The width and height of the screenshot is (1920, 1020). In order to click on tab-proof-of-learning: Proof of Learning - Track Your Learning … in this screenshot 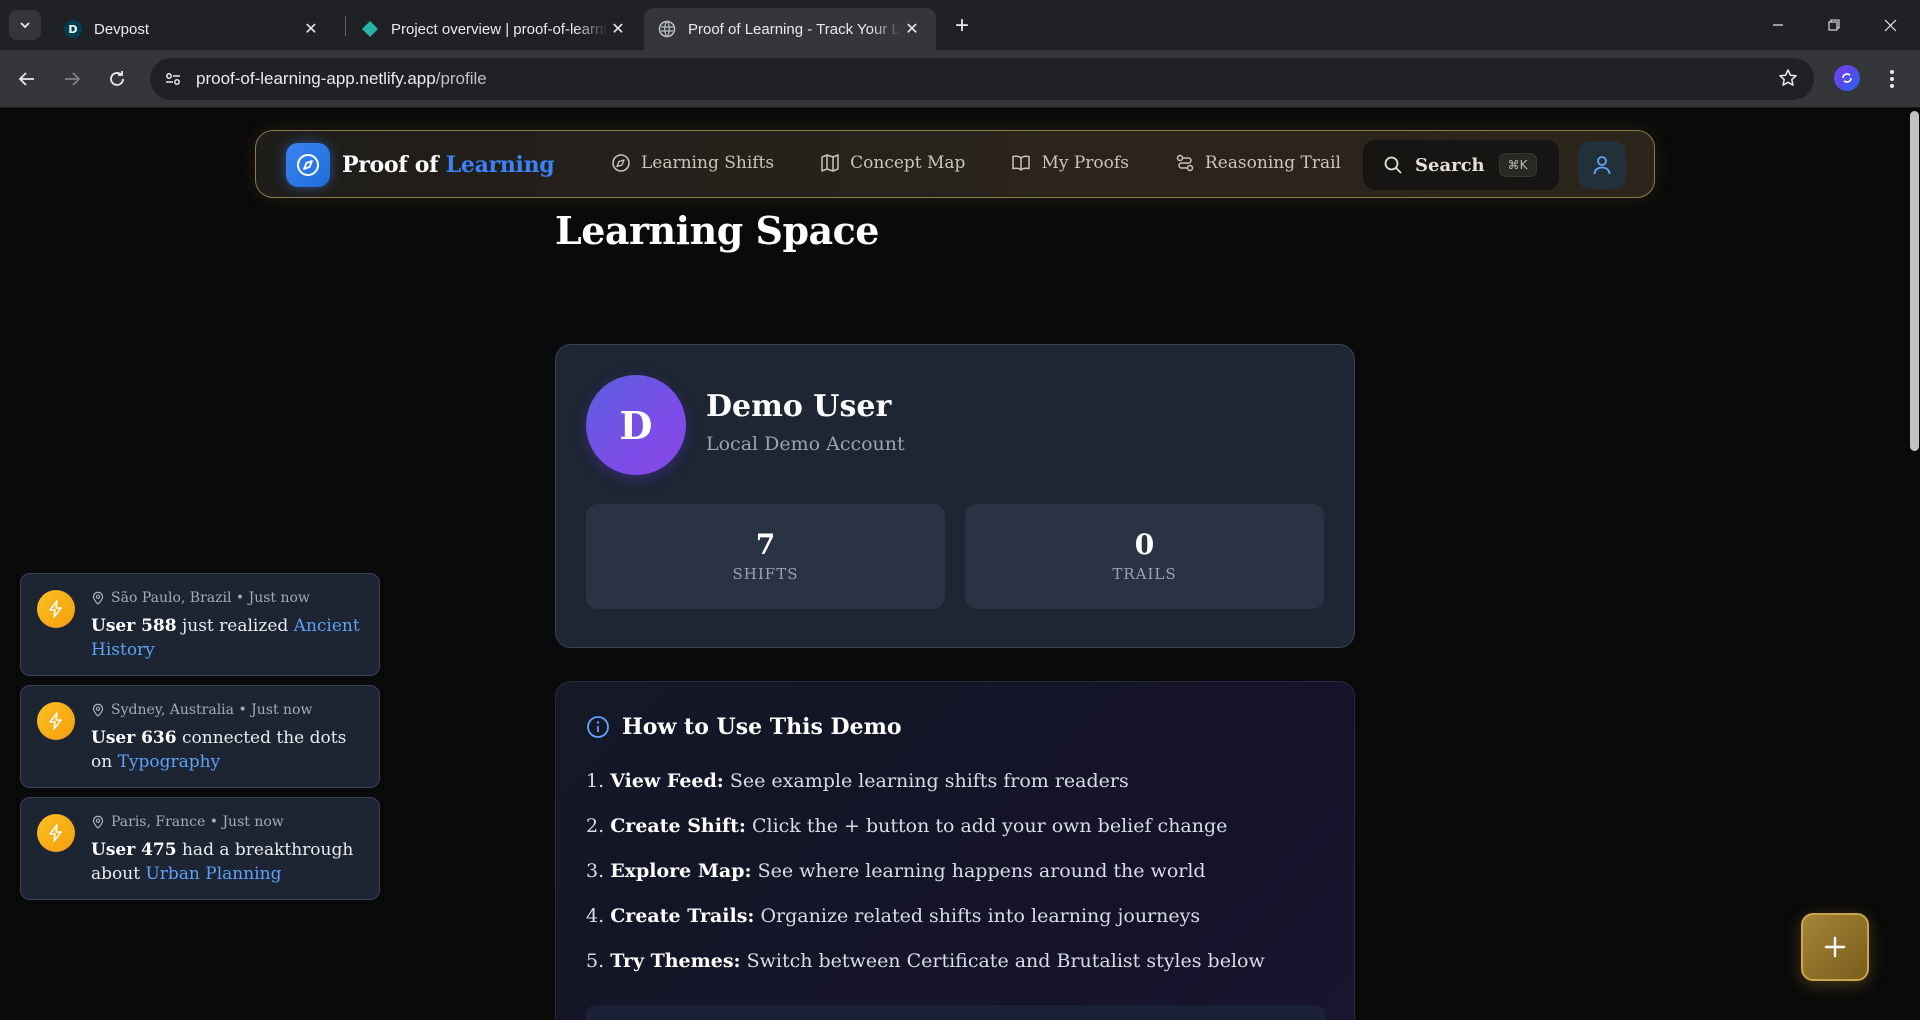, I will do `click(790, 29)`.